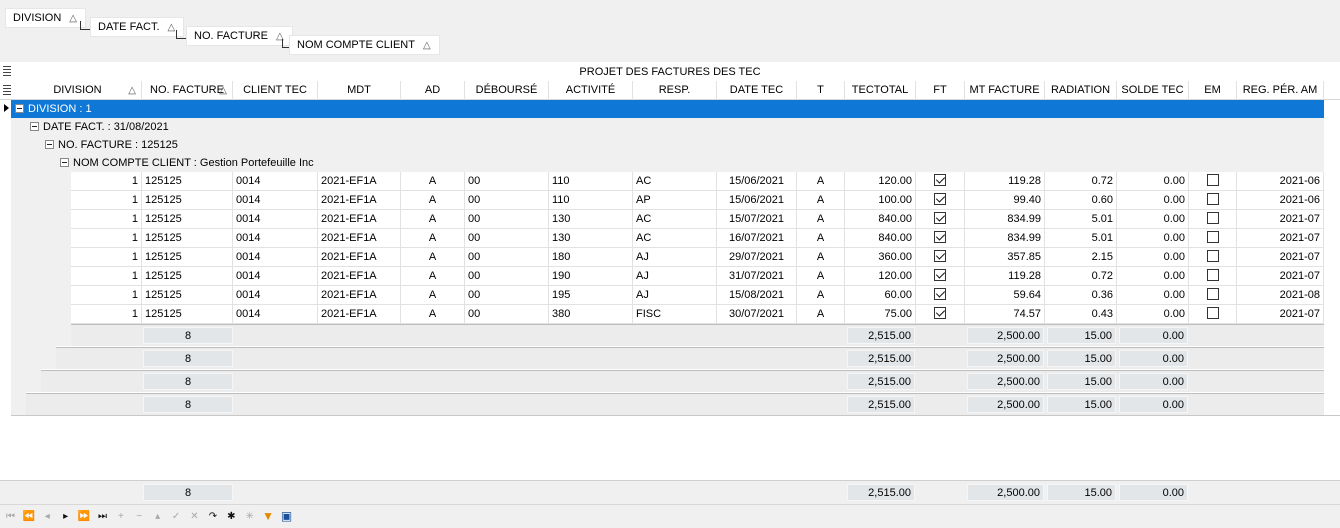 The image size is (1340, 528). What do you see at coordinates (364, 45) in the screenshot?
I see `groupby-chip-nom-compte-client: NOM COMPTE CLIENT △` at bounding box center [364, 45].